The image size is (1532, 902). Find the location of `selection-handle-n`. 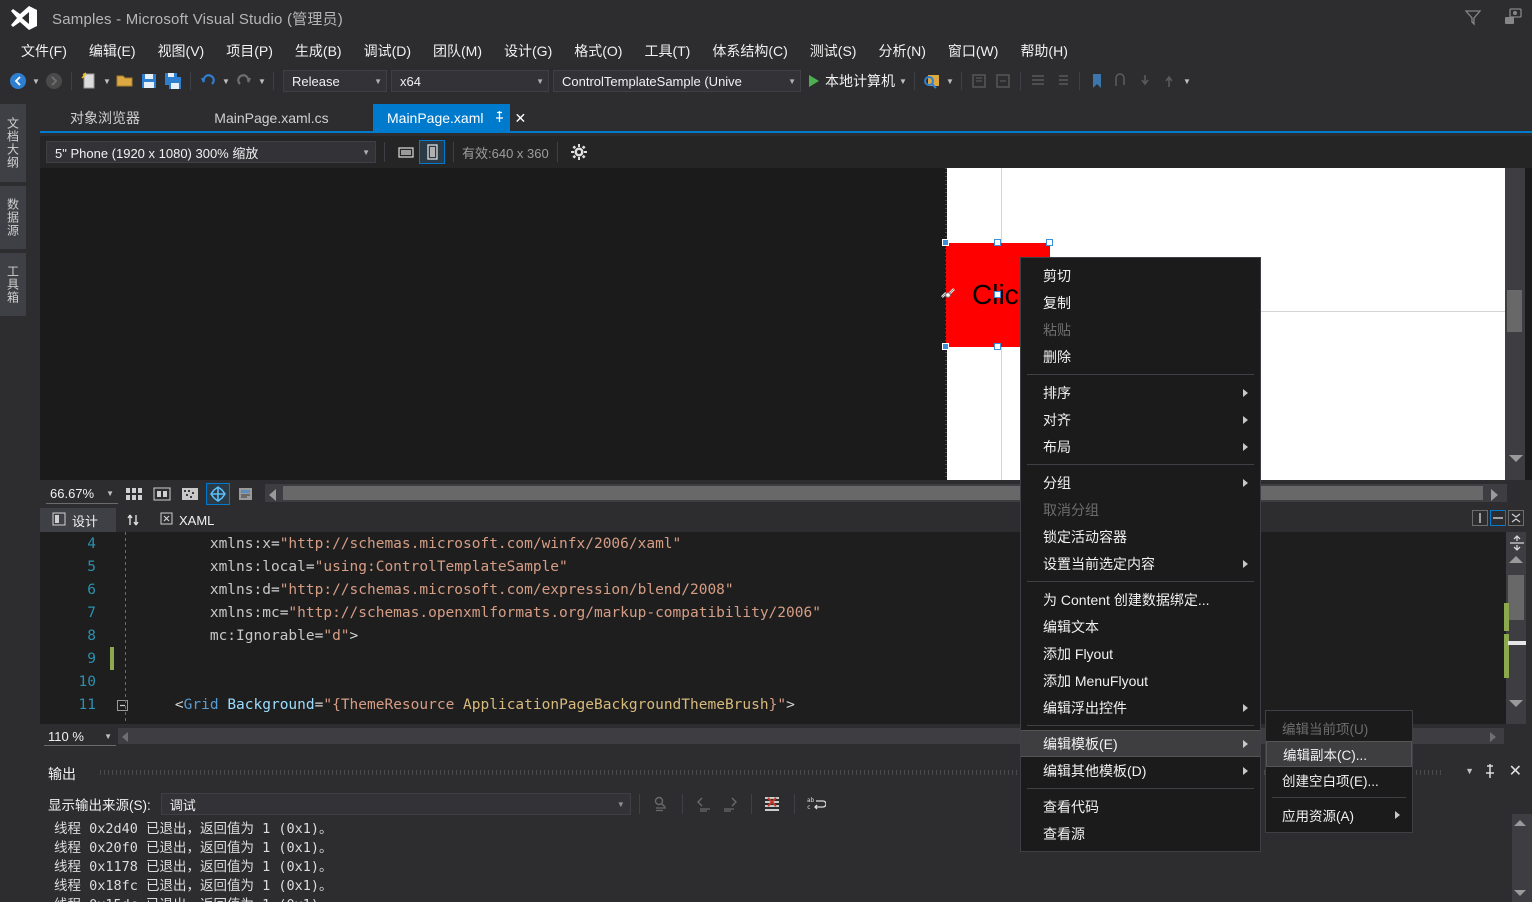

selection-handle-n is located at coordinates (997, 242).